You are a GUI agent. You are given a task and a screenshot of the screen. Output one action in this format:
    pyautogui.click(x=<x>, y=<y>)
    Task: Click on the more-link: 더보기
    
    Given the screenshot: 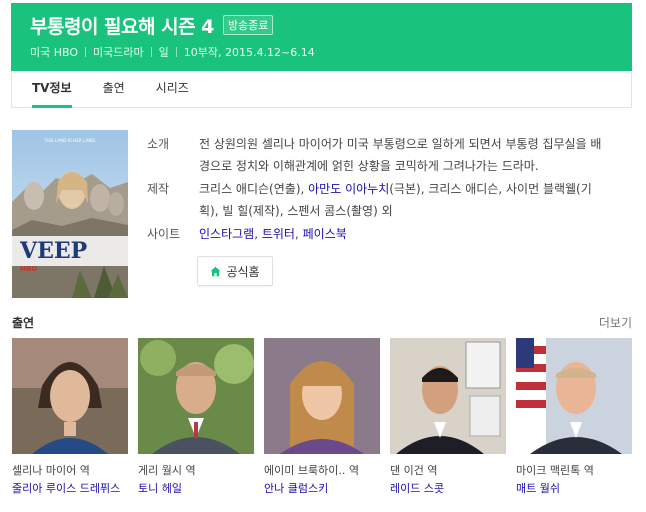 What is the action you would take?
    pyautogui.click(x=615, y=322)
    